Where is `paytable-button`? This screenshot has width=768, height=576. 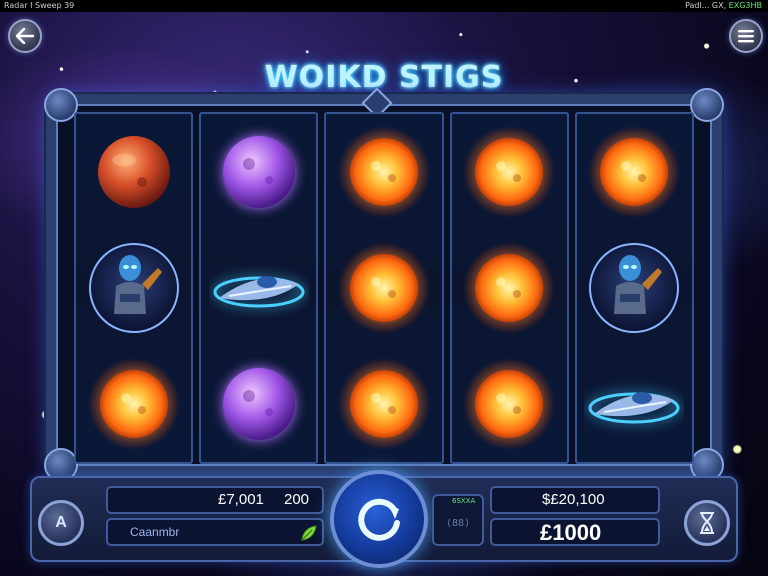
paytable-button is located at coordinates (707, 523).